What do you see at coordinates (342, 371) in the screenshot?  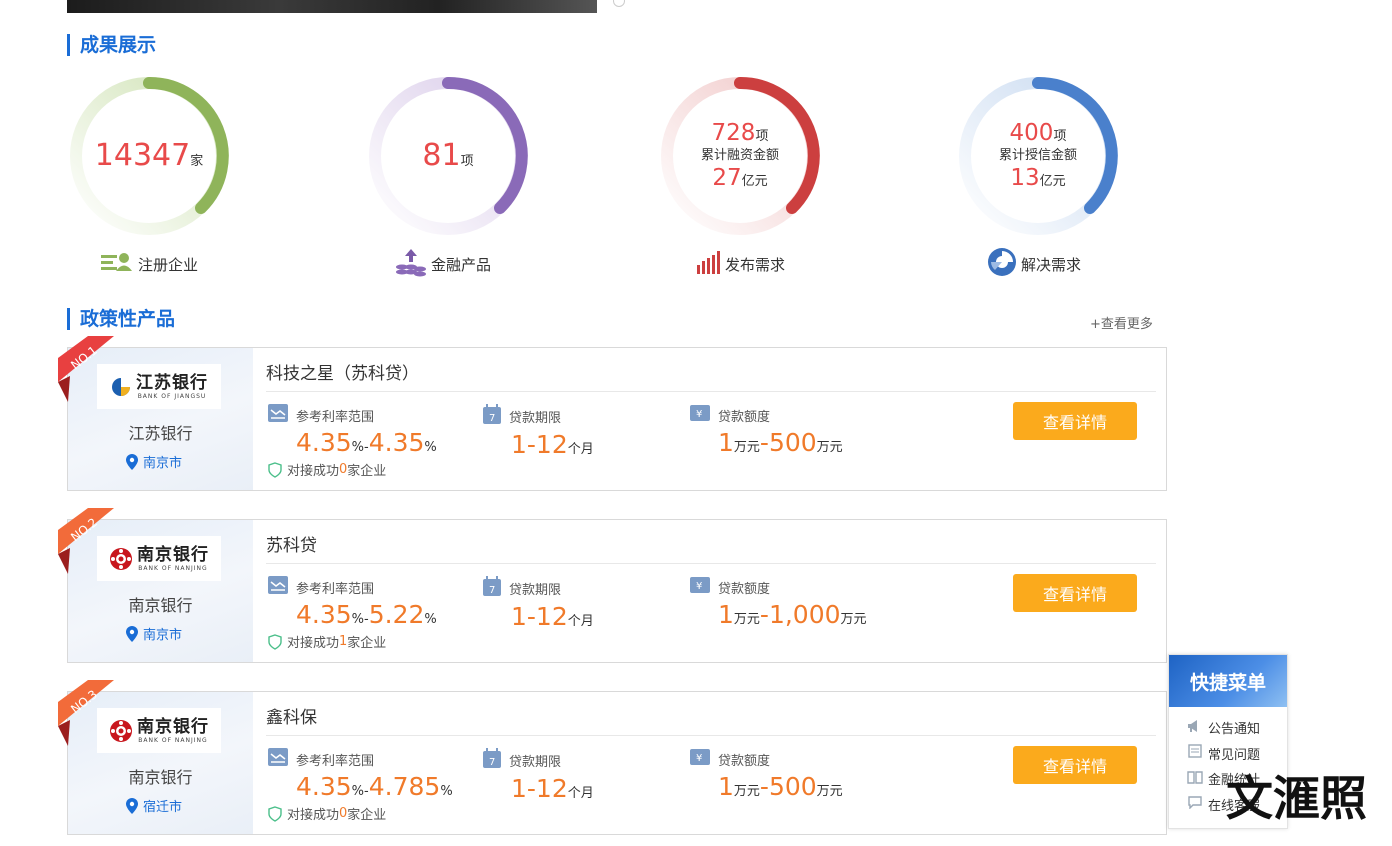 I see `product-title: 科技之星（苏科贷）` at bounding box center [342, 371].